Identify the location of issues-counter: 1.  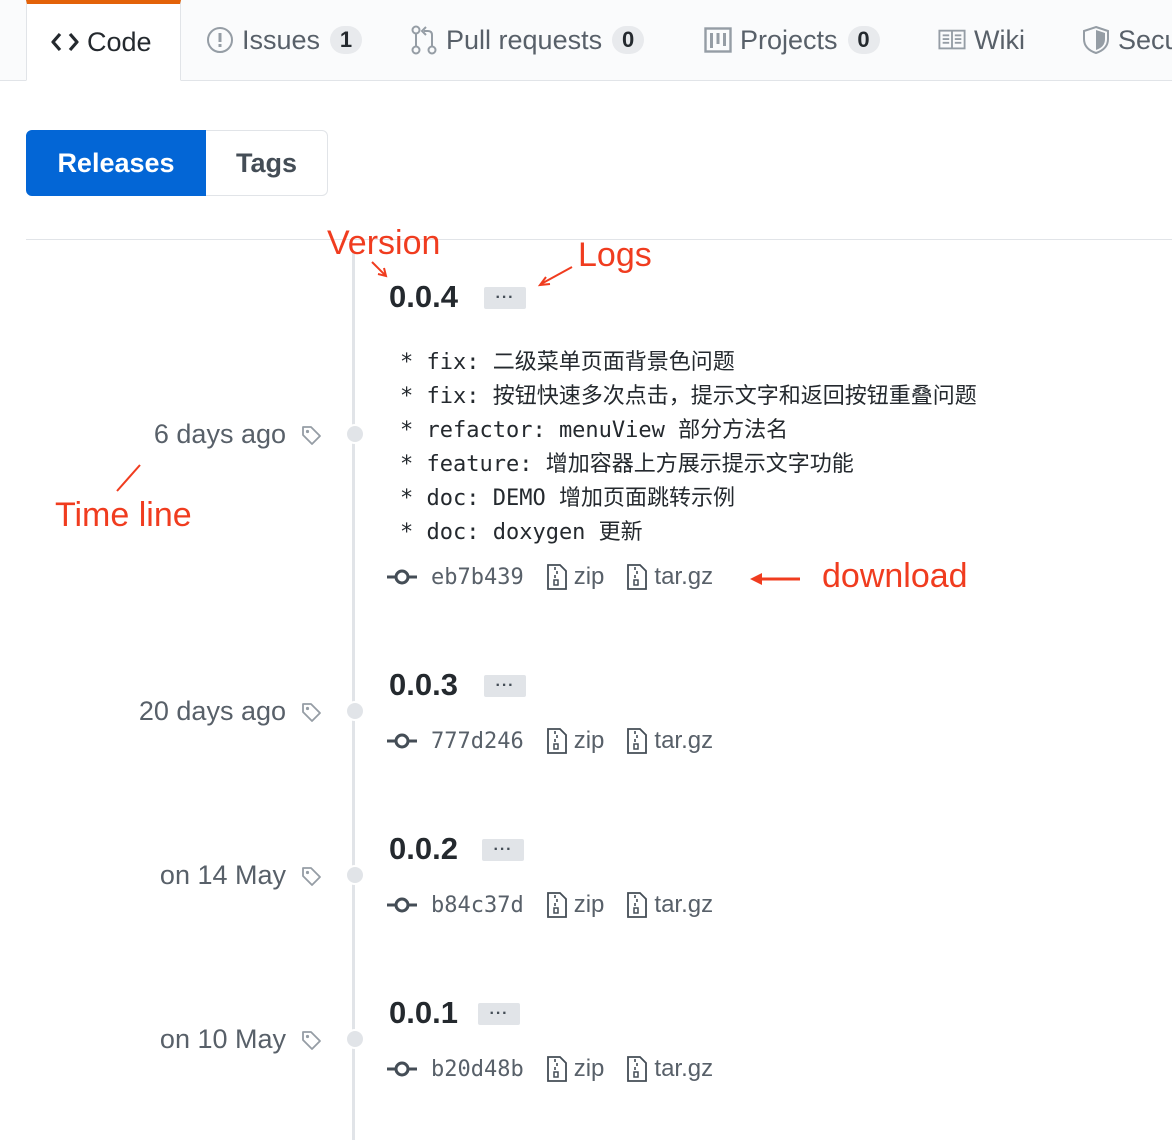
(346, 40).